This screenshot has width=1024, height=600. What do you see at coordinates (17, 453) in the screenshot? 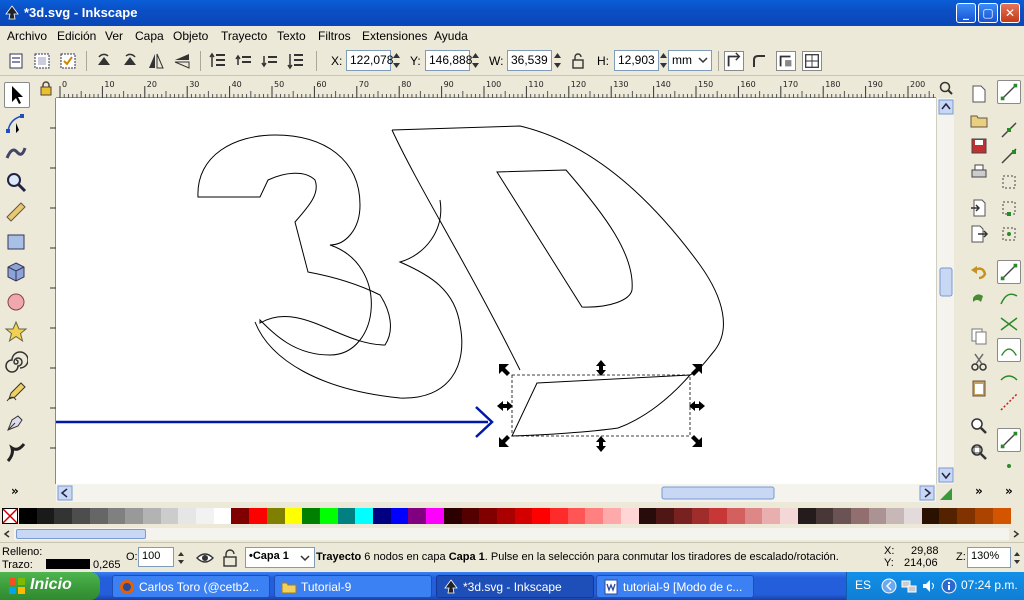
I see `calligraphy-tool` at bounding box center [17, 453].